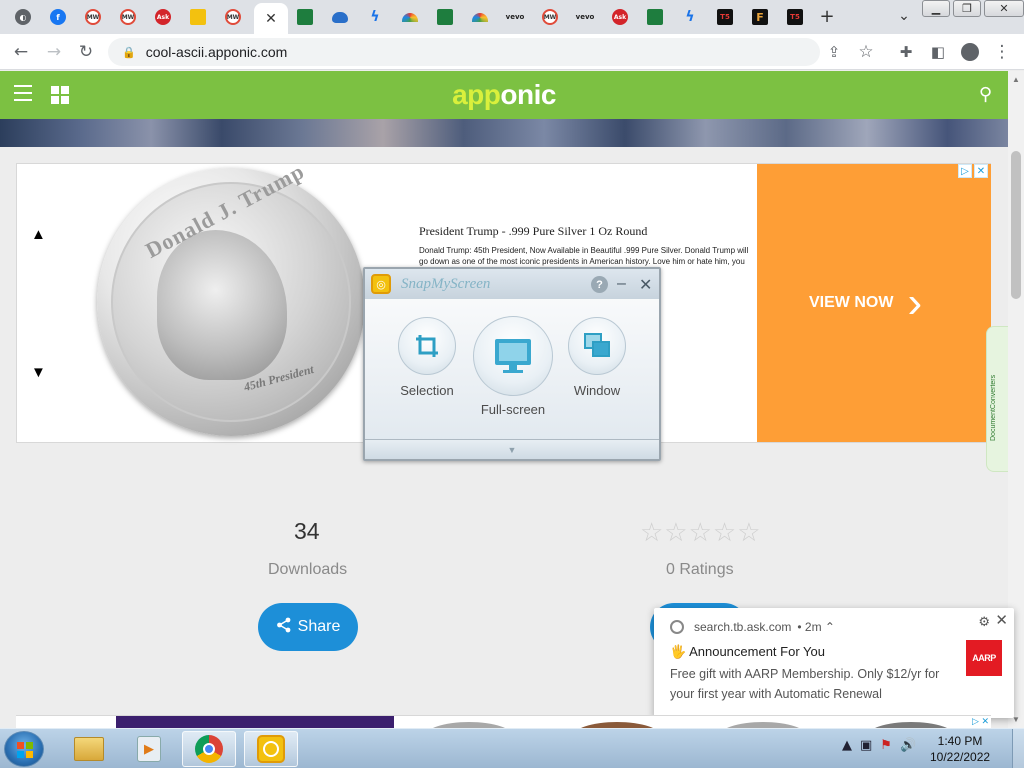 This screenshot has height=768, width=1024. Describe the element at coordinates (129, 52) in the screenshot. I see `lock-icon: 🔒` at that location.